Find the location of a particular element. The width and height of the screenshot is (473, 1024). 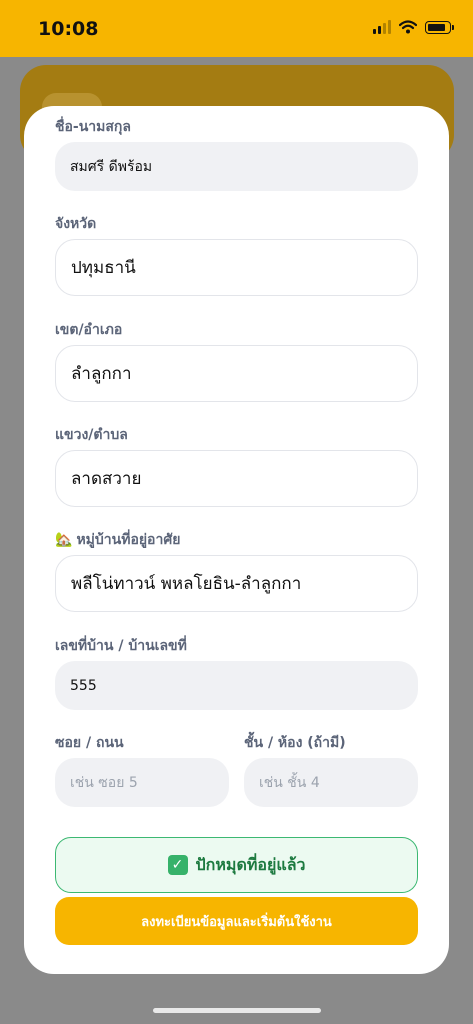

soi-label: ซอย / ถนน is located at coordinates (89, 743).